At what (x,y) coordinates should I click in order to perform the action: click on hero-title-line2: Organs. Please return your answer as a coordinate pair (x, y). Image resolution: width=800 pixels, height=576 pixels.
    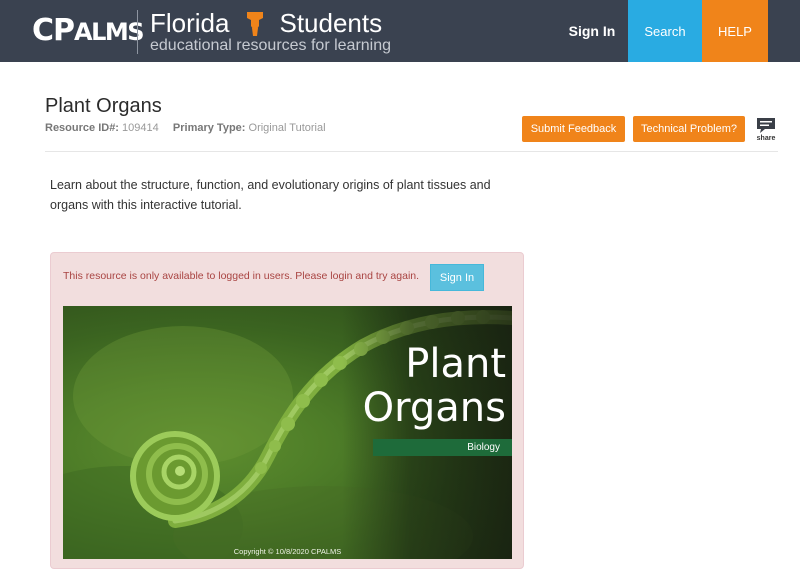
    Looking at the image, I should click on (434, 408).